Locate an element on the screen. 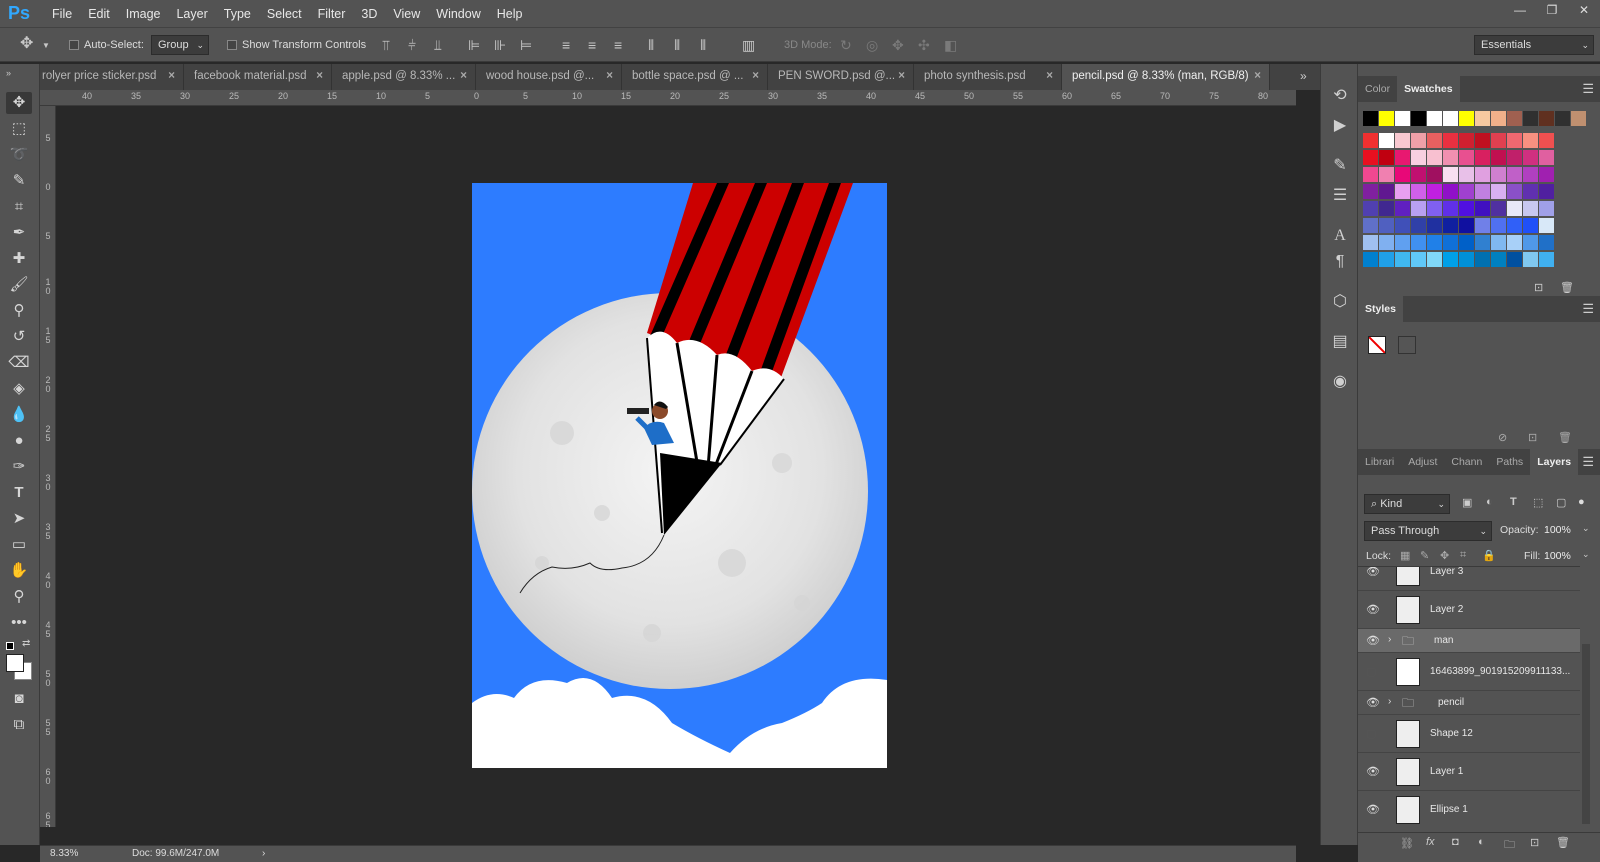 The image size is (1600, 862). menu-layer: Layer is located at coordinates (191, 14).